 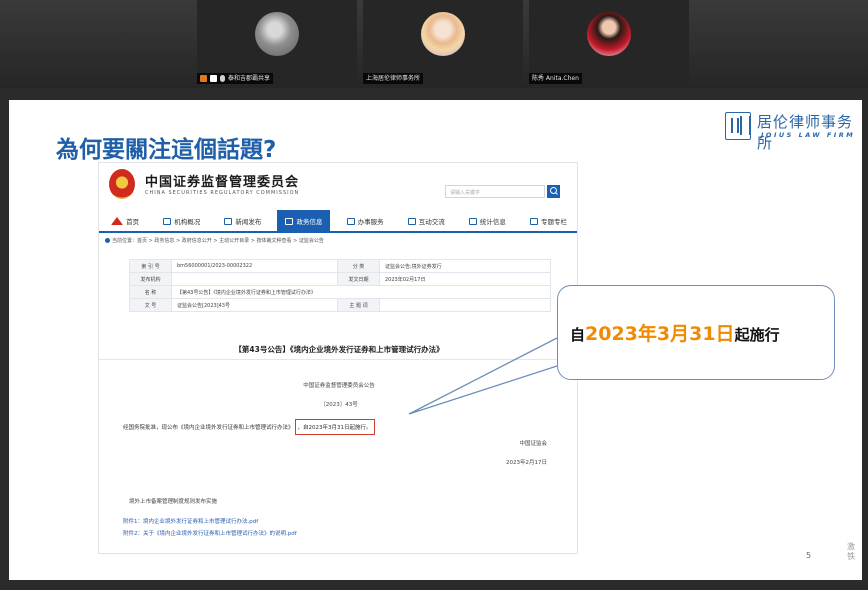 I want to click on document-number: 〔2023〕43号, so click(x=339, y=405).